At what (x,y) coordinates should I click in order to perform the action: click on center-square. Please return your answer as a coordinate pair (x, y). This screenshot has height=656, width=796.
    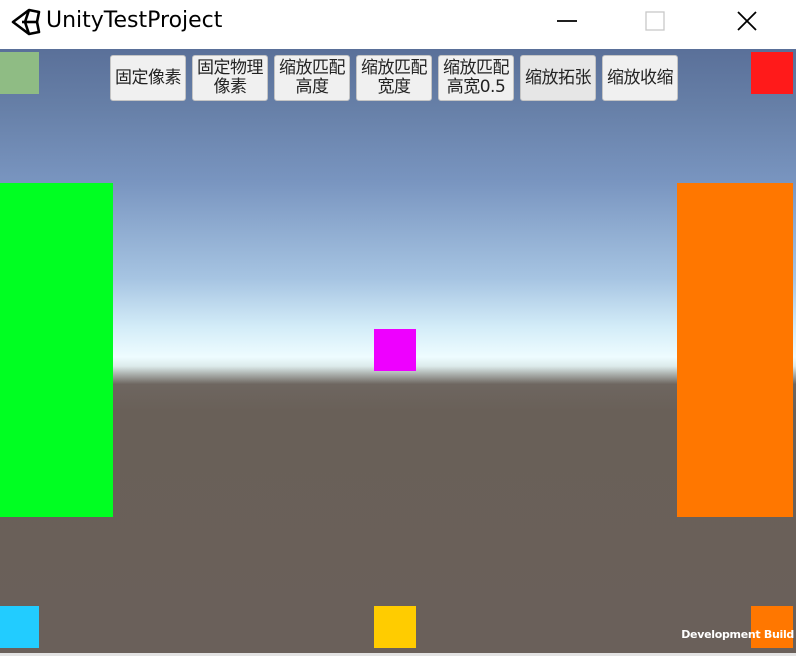
    Looking at the image, I should click on (395, 350).